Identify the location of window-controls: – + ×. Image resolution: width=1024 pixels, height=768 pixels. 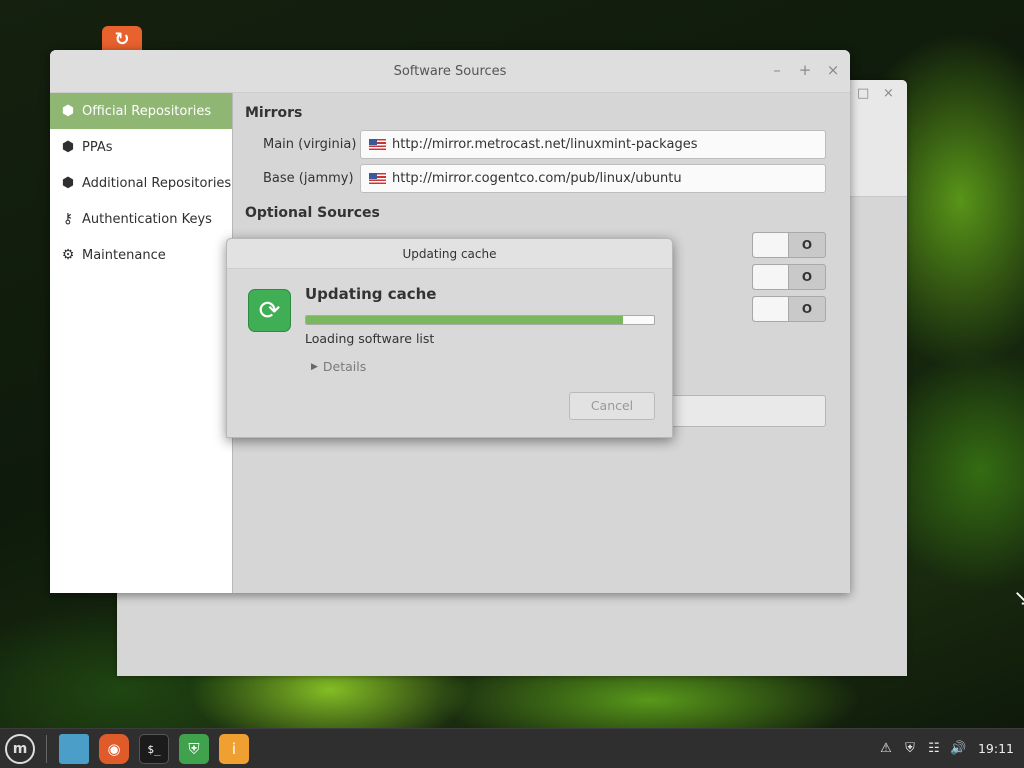
(805, 70).